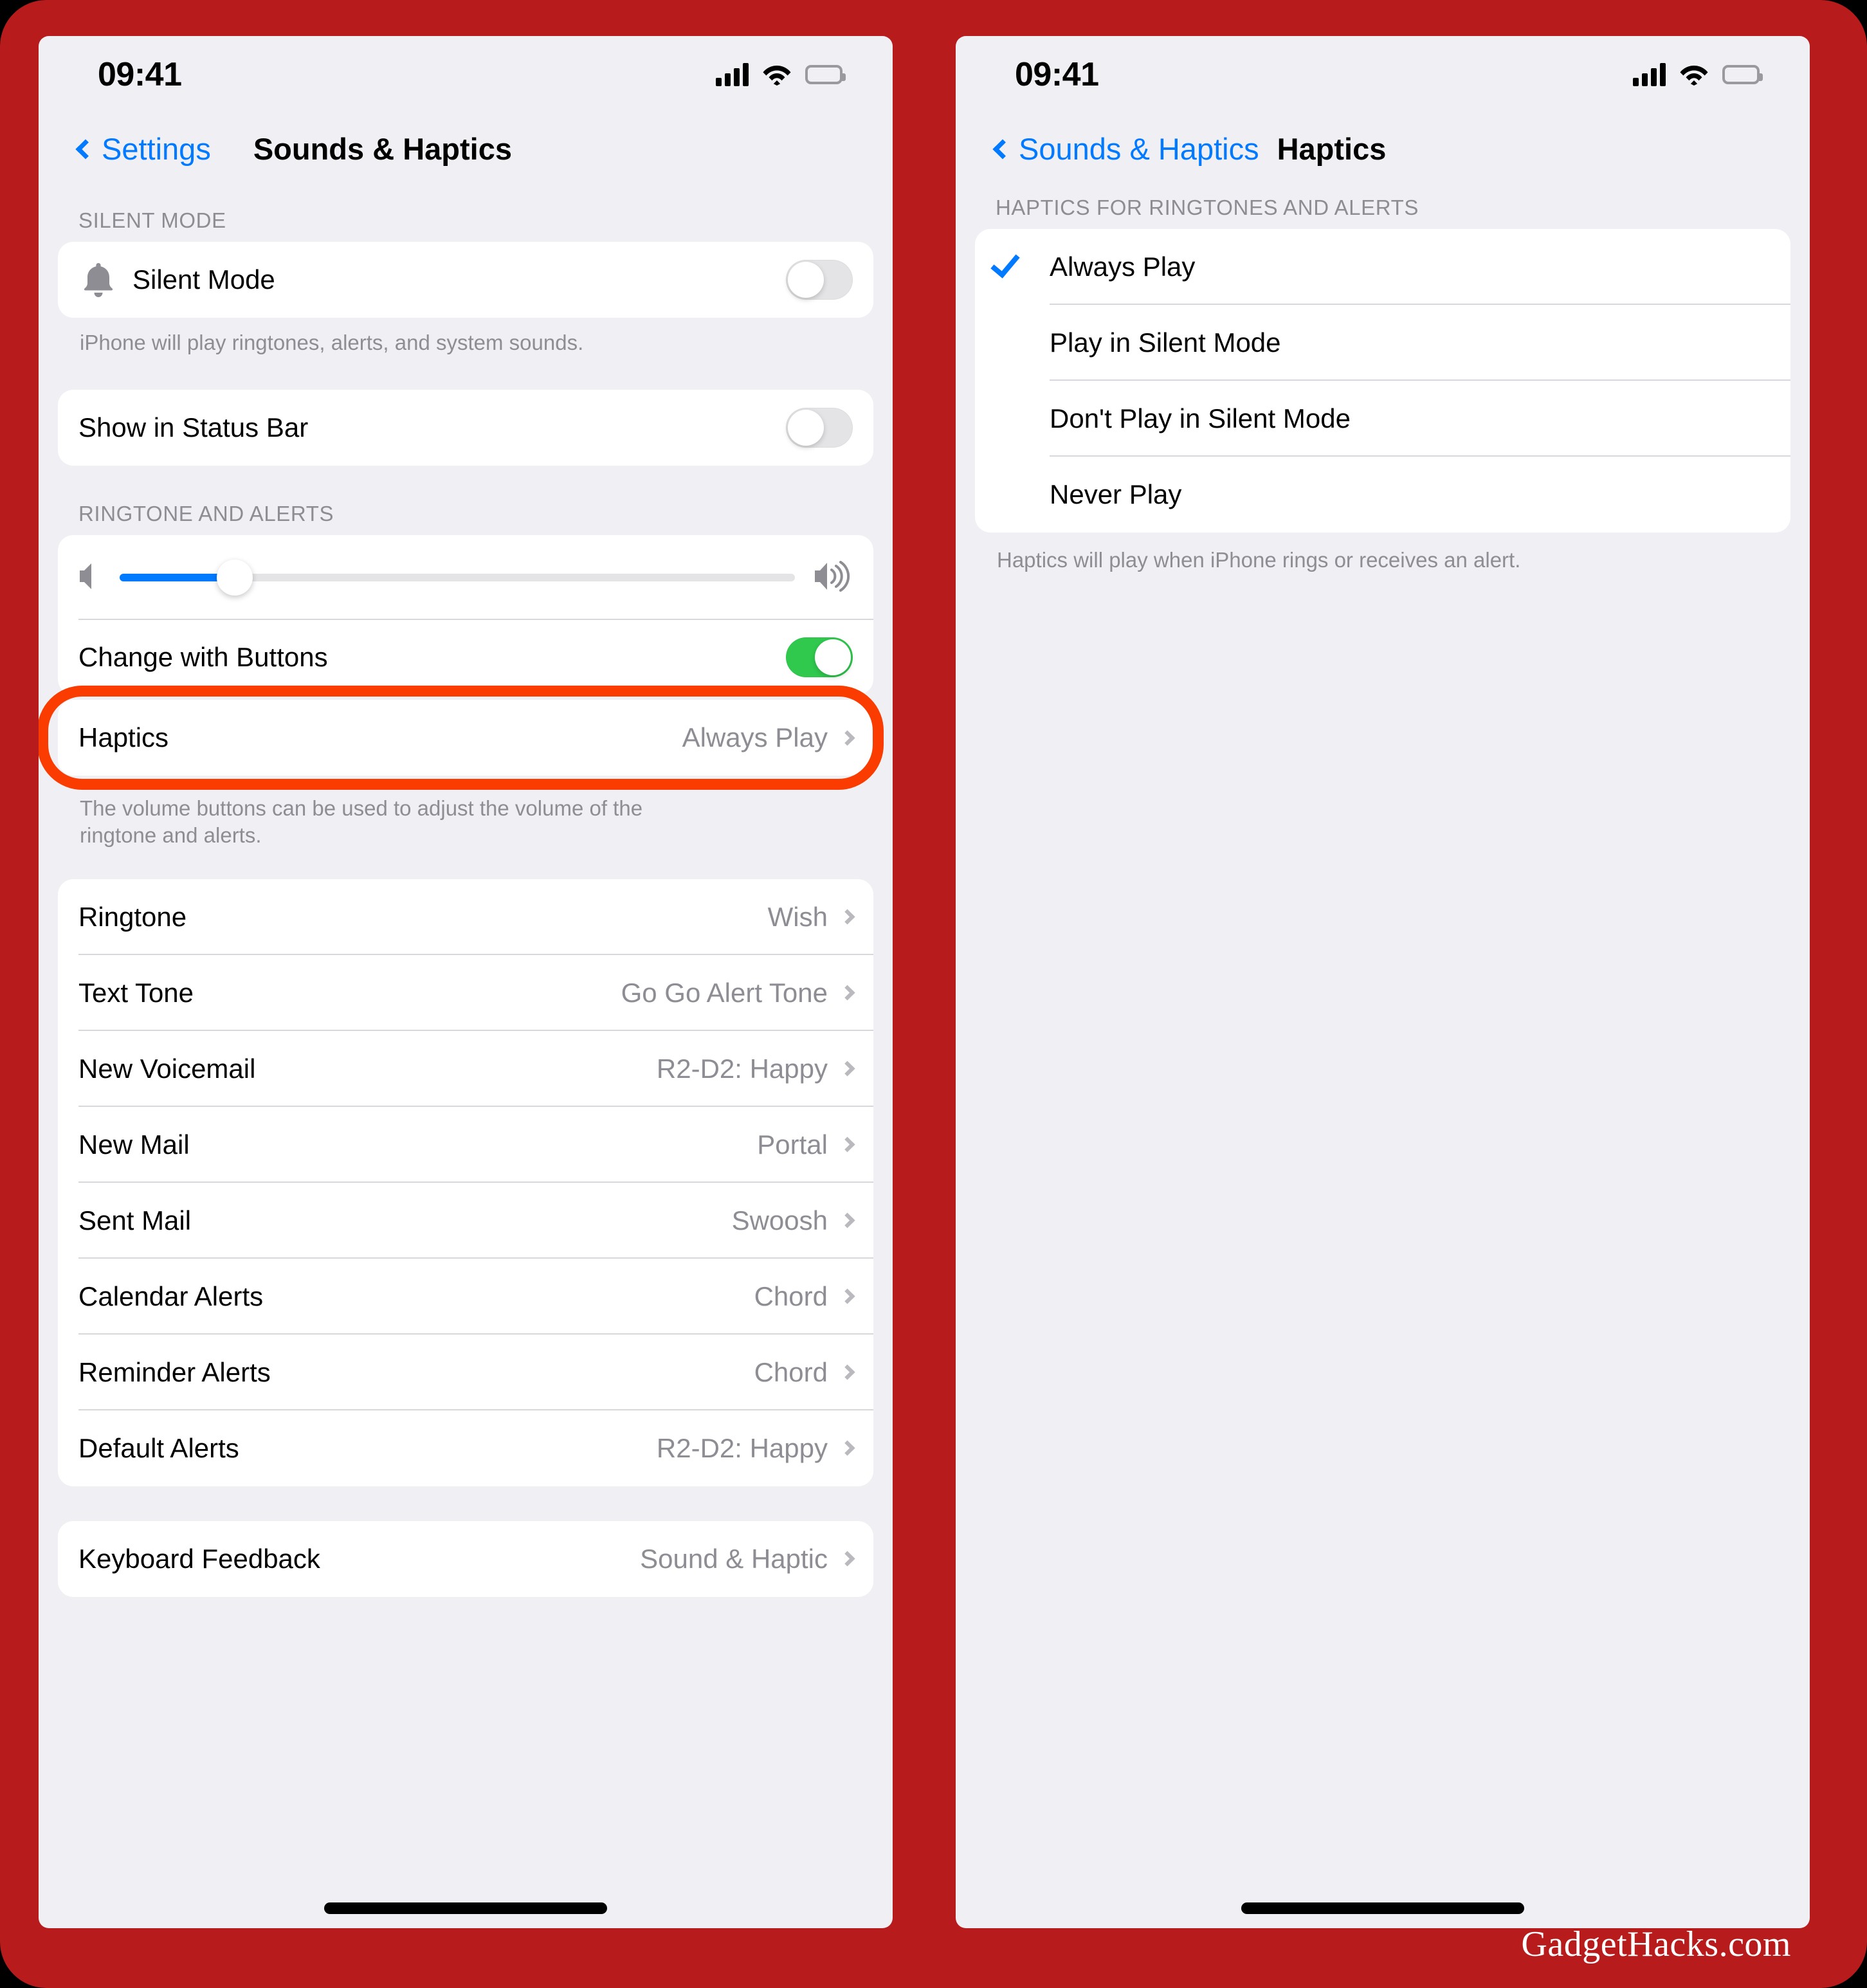 The width and height of the screenshot is (1867, 1988). Describe the element at coordinates (724, 992) in the screenshot. I see `row-value: Go Go Alert Tone` at that location.